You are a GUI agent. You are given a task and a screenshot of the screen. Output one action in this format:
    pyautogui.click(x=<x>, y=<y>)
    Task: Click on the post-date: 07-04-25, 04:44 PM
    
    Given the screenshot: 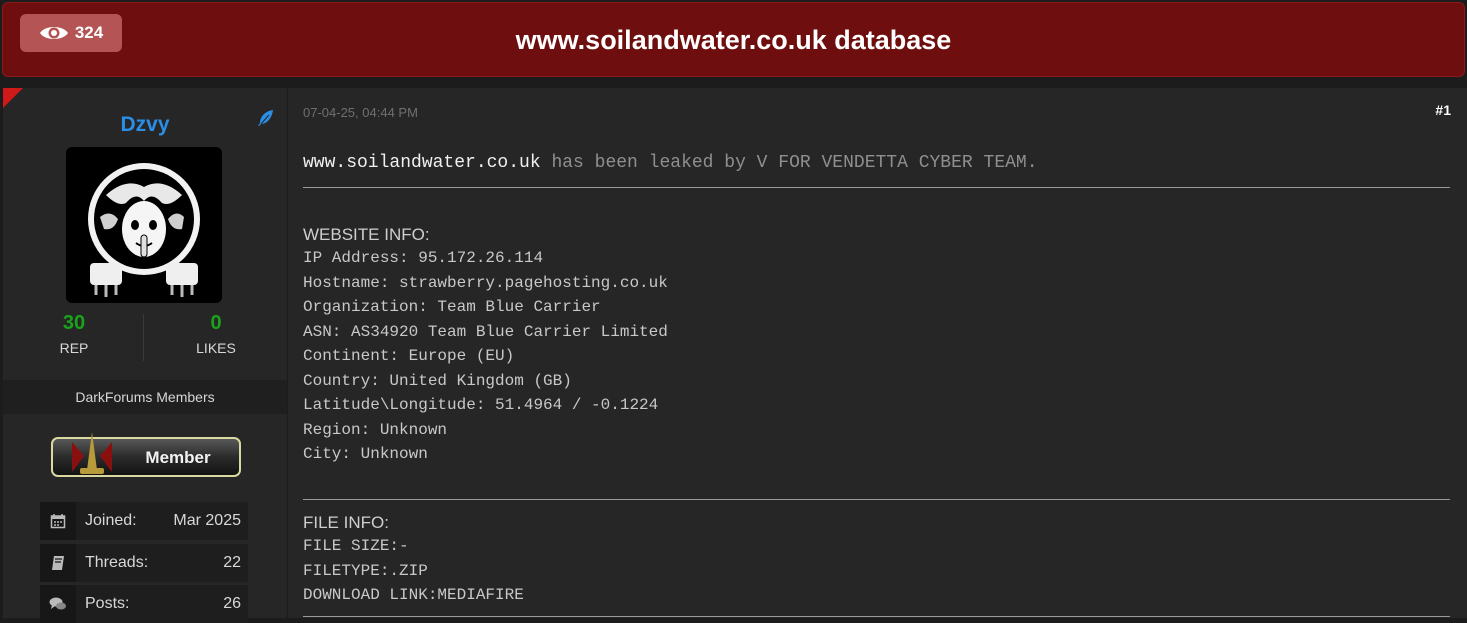 What is the action you would take?
    pyautogui.click(x=360, y=112)
    